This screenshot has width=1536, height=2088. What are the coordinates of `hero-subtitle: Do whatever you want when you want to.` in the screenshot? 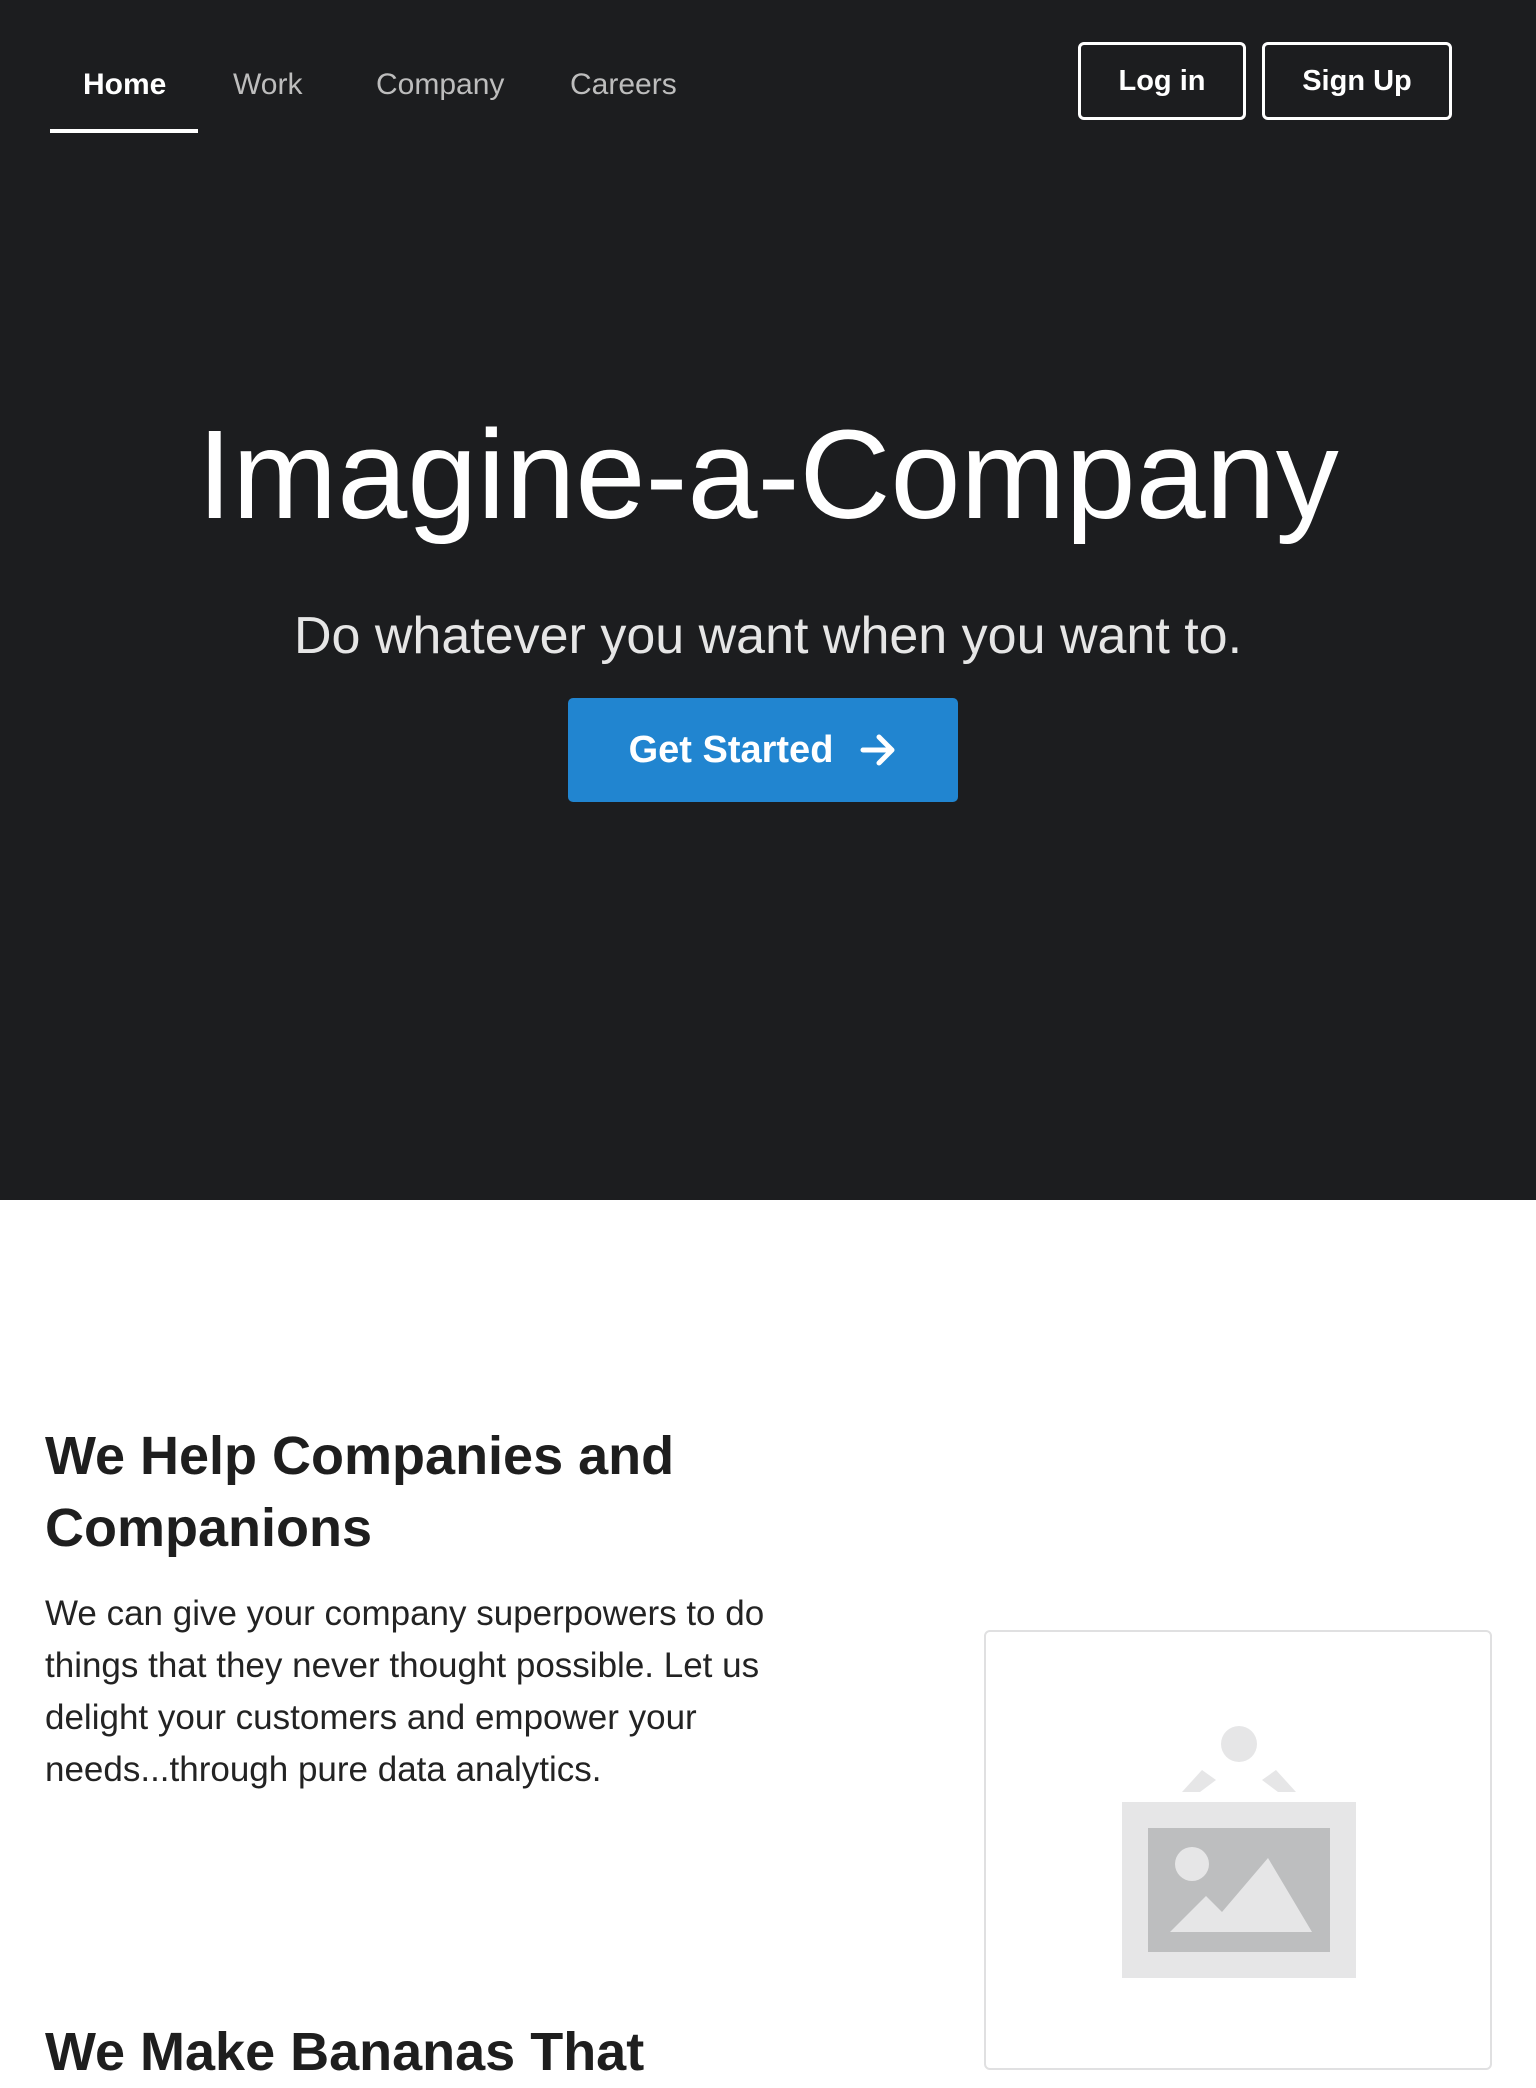 It's located at (768, 636).